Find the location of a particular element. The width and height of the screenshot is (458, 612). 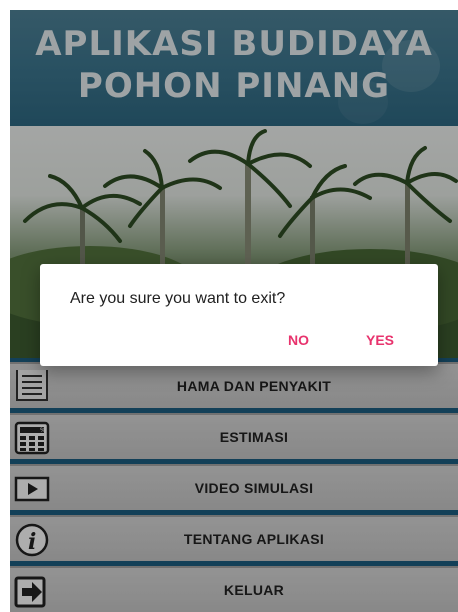

yes-button: YES is located at coordinates (380, 340).